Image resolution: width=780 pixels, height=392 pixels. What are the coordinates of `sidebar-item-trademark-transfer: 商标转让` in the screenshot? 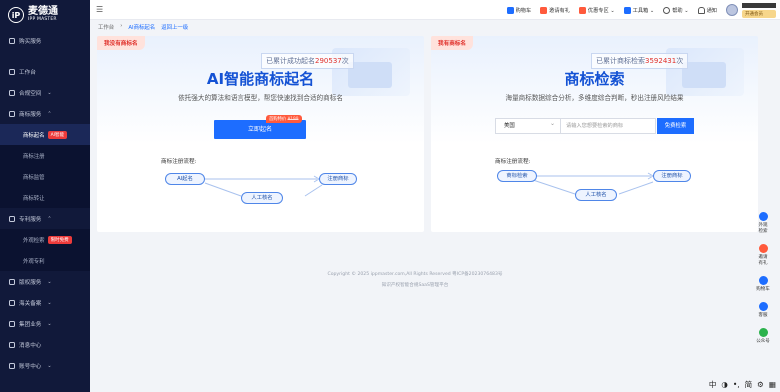 It's located at (45, 197).